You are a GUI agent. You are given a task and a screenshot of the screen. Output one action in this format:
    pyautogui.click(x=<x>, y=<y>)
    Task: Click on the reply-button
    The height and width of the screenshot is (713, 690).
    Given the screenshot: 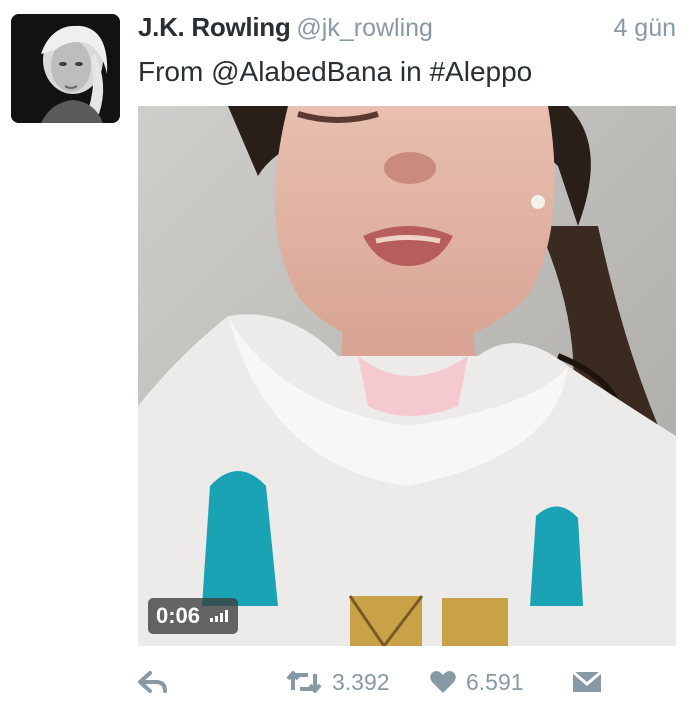 What is the action you would take?
    pyautogui.click(x=153, y=682)
    